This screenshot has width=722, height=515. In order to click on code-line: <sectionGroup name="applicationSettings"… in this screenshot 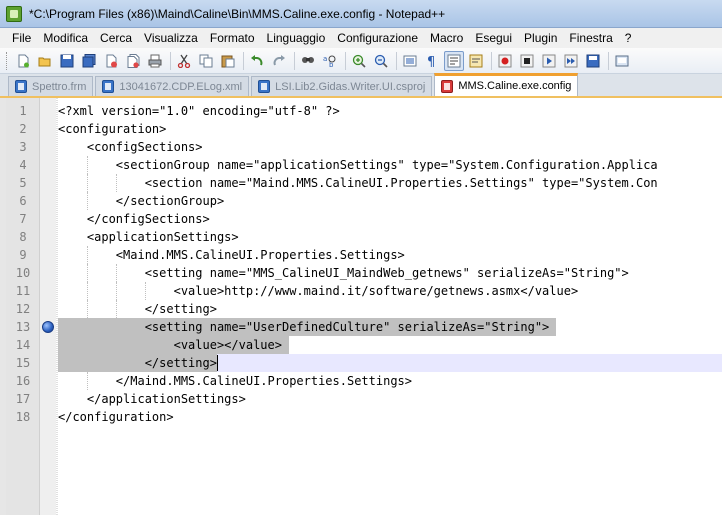, I will do `click(358, 165)`.